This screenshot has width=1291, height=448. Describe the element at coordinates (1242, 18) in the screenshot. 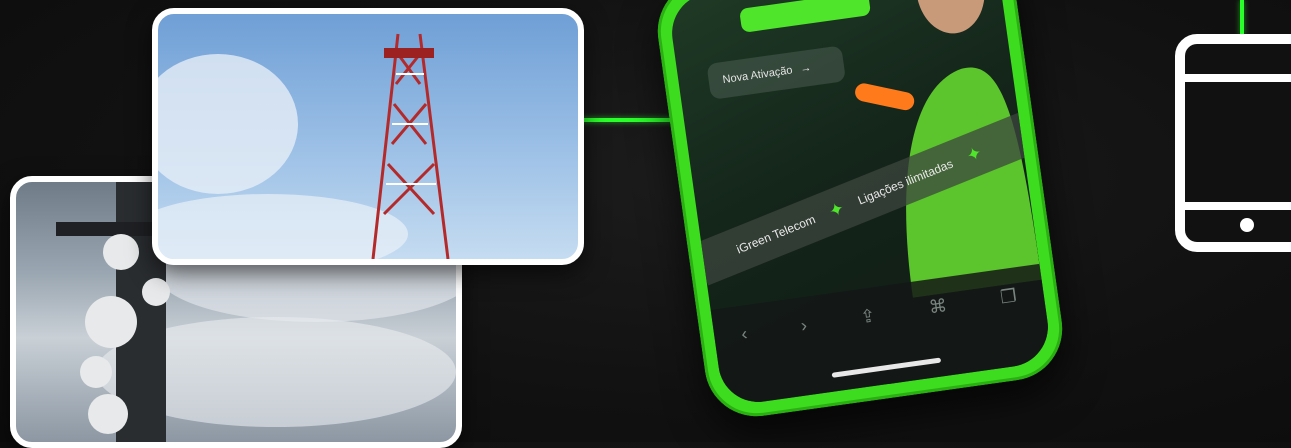

I see `connector-line-vertical` at that location.